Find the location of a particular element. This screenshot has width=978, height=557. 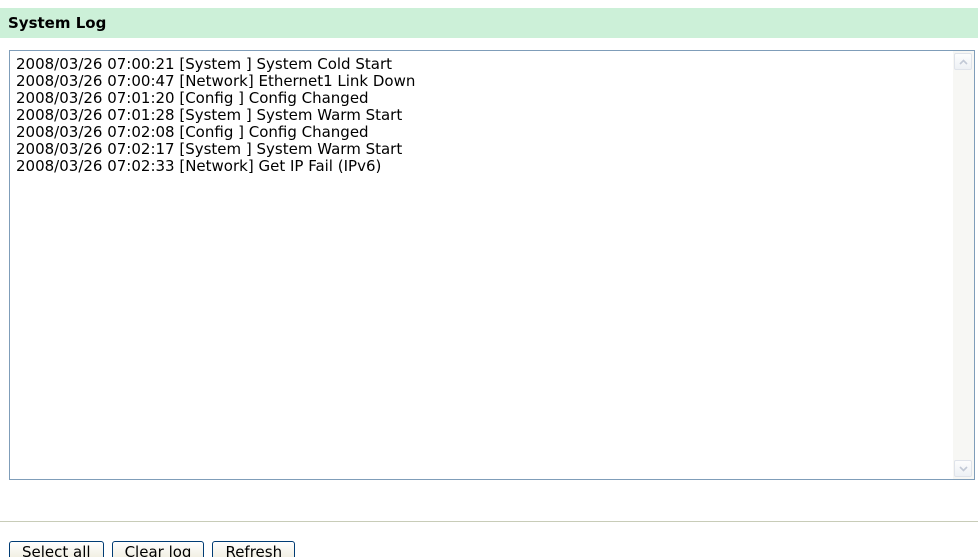

chevron-down-icon is located at coordinates (963, 468).